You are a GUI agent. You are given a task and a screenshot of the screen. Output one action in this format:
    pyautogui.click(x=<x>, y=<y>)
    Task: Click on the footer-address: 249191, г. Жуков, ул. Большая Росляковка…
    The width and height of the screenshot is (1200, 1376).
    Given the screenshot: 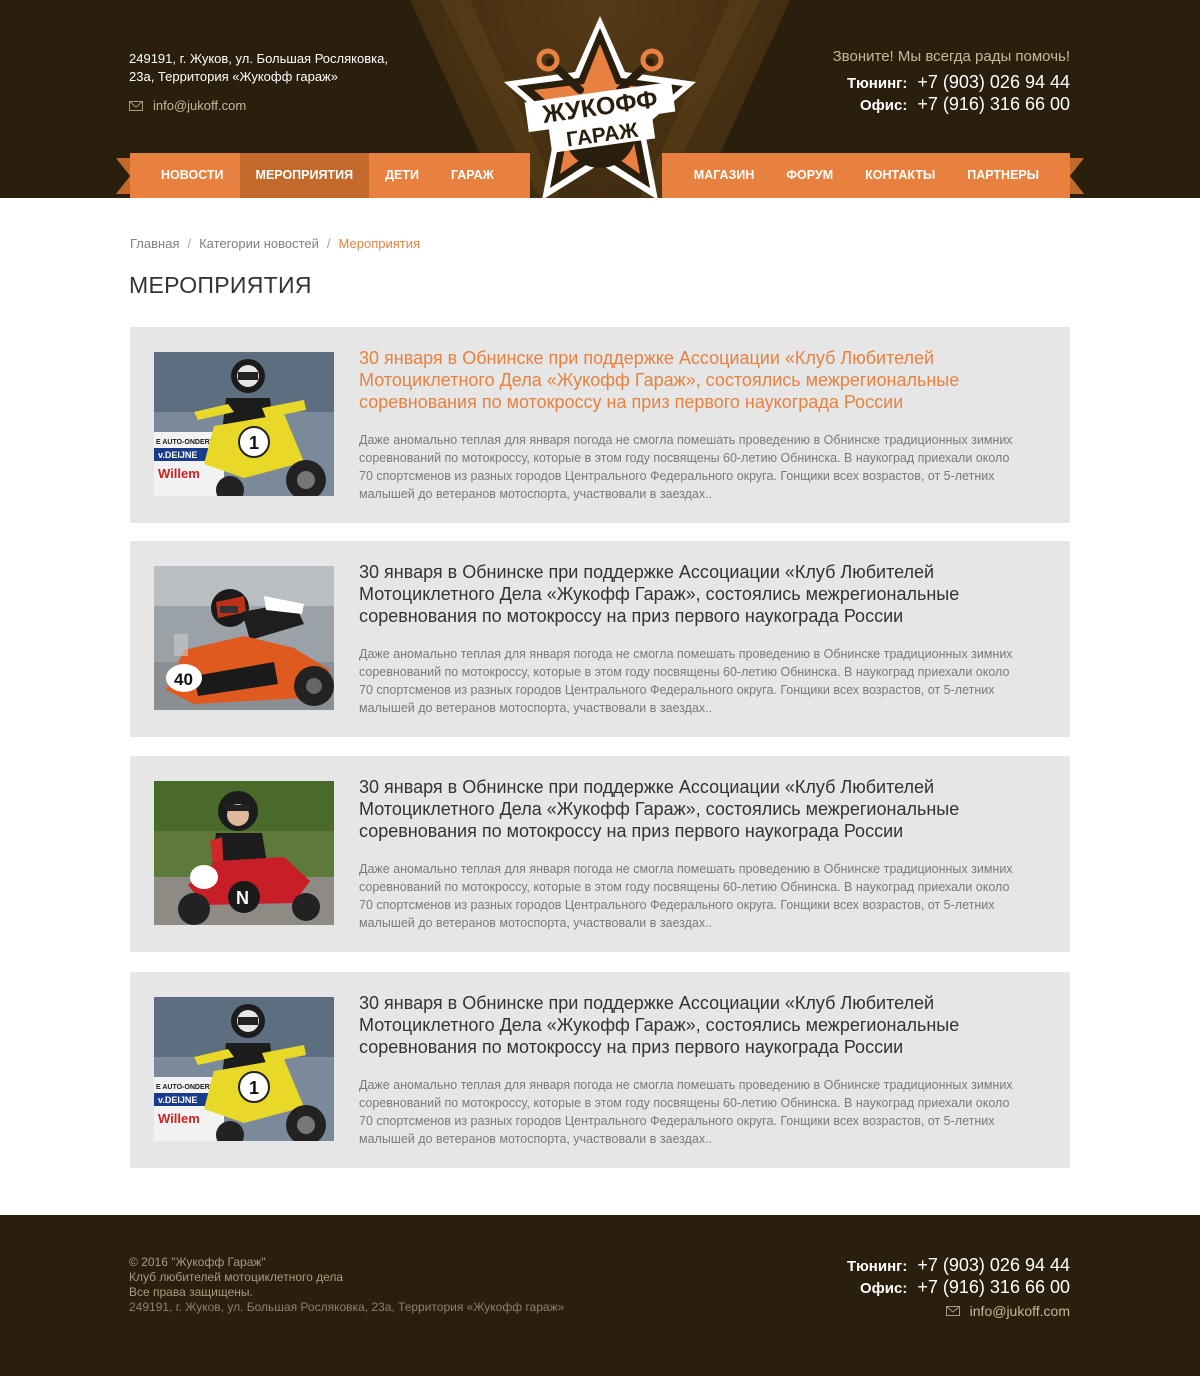 What is the action you would take?
    pyautogui.click(x=347, y=1307)
    